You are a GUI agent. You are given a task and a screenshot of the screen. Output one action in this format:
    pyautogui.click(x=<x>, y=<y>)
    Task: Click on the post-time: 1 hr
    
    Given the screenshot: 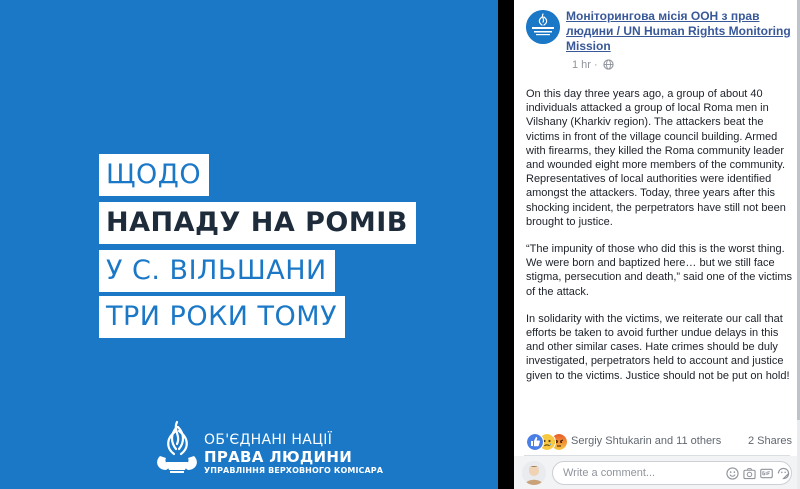 What is the action you would take?
    pyautogui.click(x=581, y=65)
    